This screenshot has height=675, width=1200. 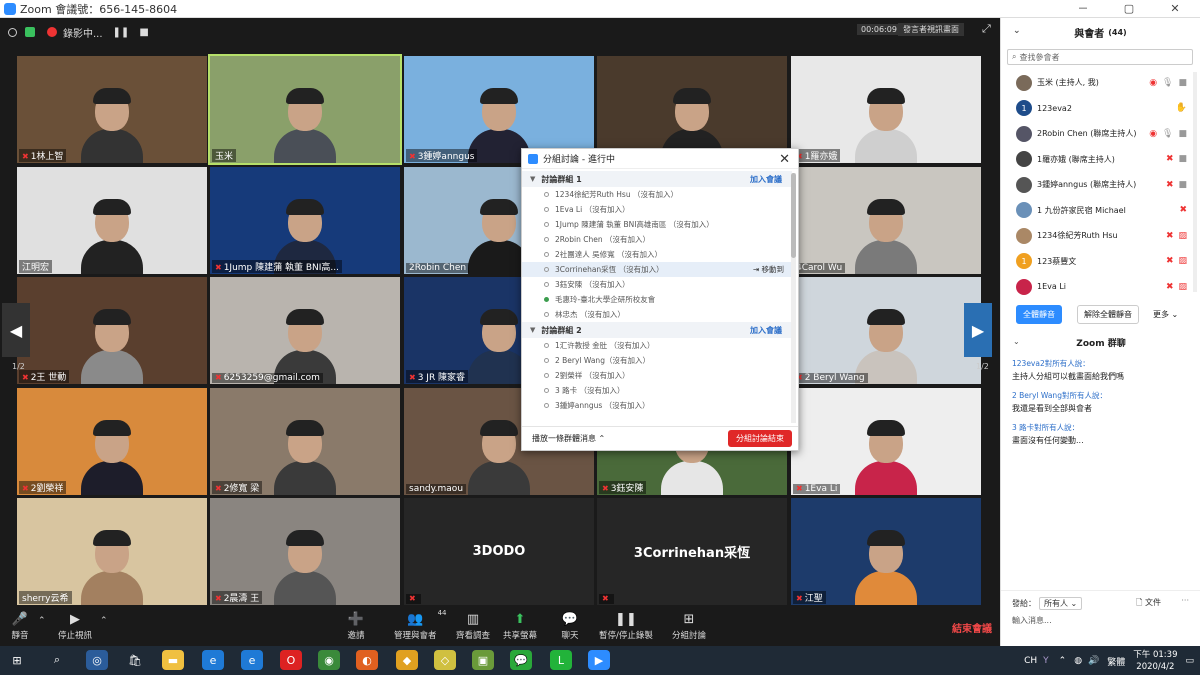 What do you see at coordinates (972, 627) in the screenshot?
I see `end-meeting-button: 結束會議` at bounding box center [972, 627].